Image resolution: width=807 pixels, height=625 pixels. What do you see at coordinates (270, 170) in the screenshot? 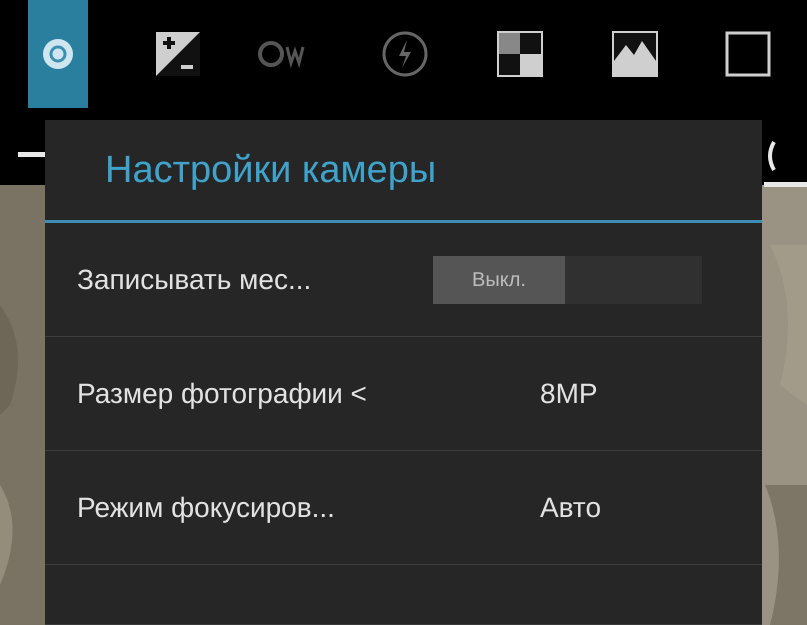
I see `panel-title: Настройки камеры` at bounding box center [270, 170].